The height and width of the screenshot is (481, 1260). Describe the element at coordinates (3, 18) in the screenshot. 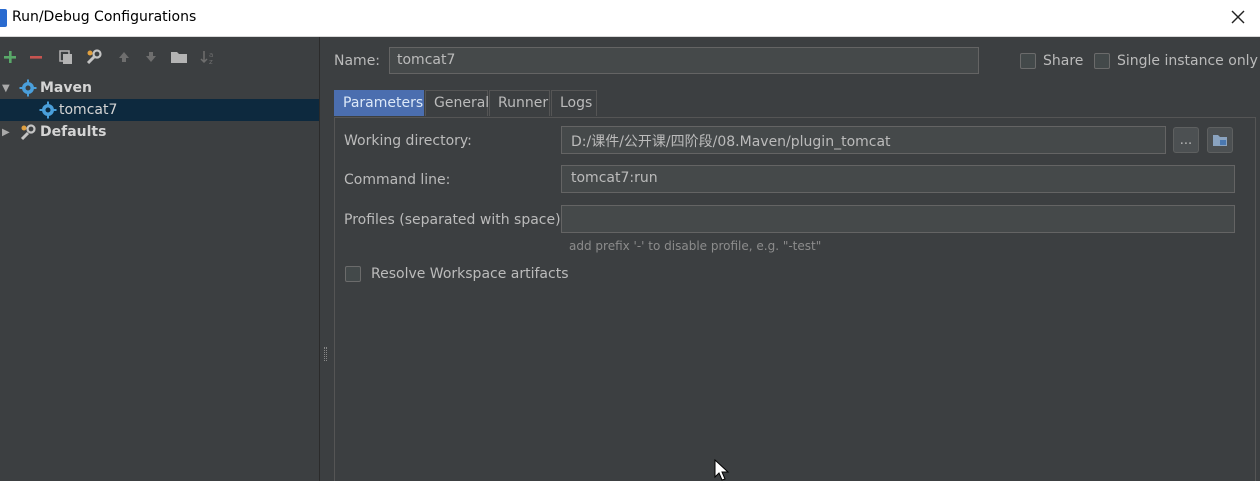

I see `app-icon` at that location.